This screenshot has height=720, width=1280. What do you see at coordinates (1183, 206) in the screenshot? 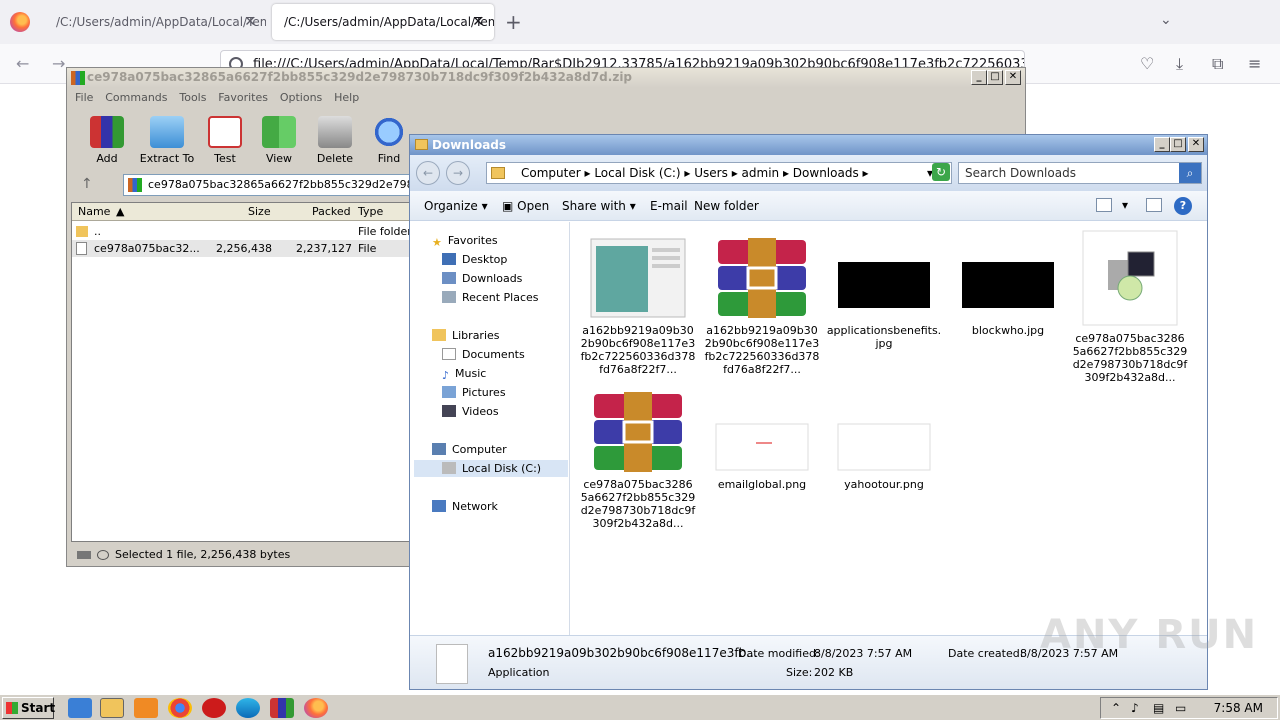
I see `help-icon: ?` at bounding box center [1183, 206].